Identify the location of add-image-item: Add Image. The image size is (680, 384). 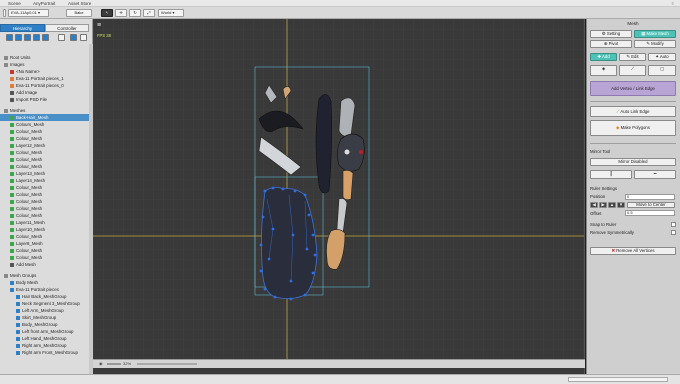
(44, 92).